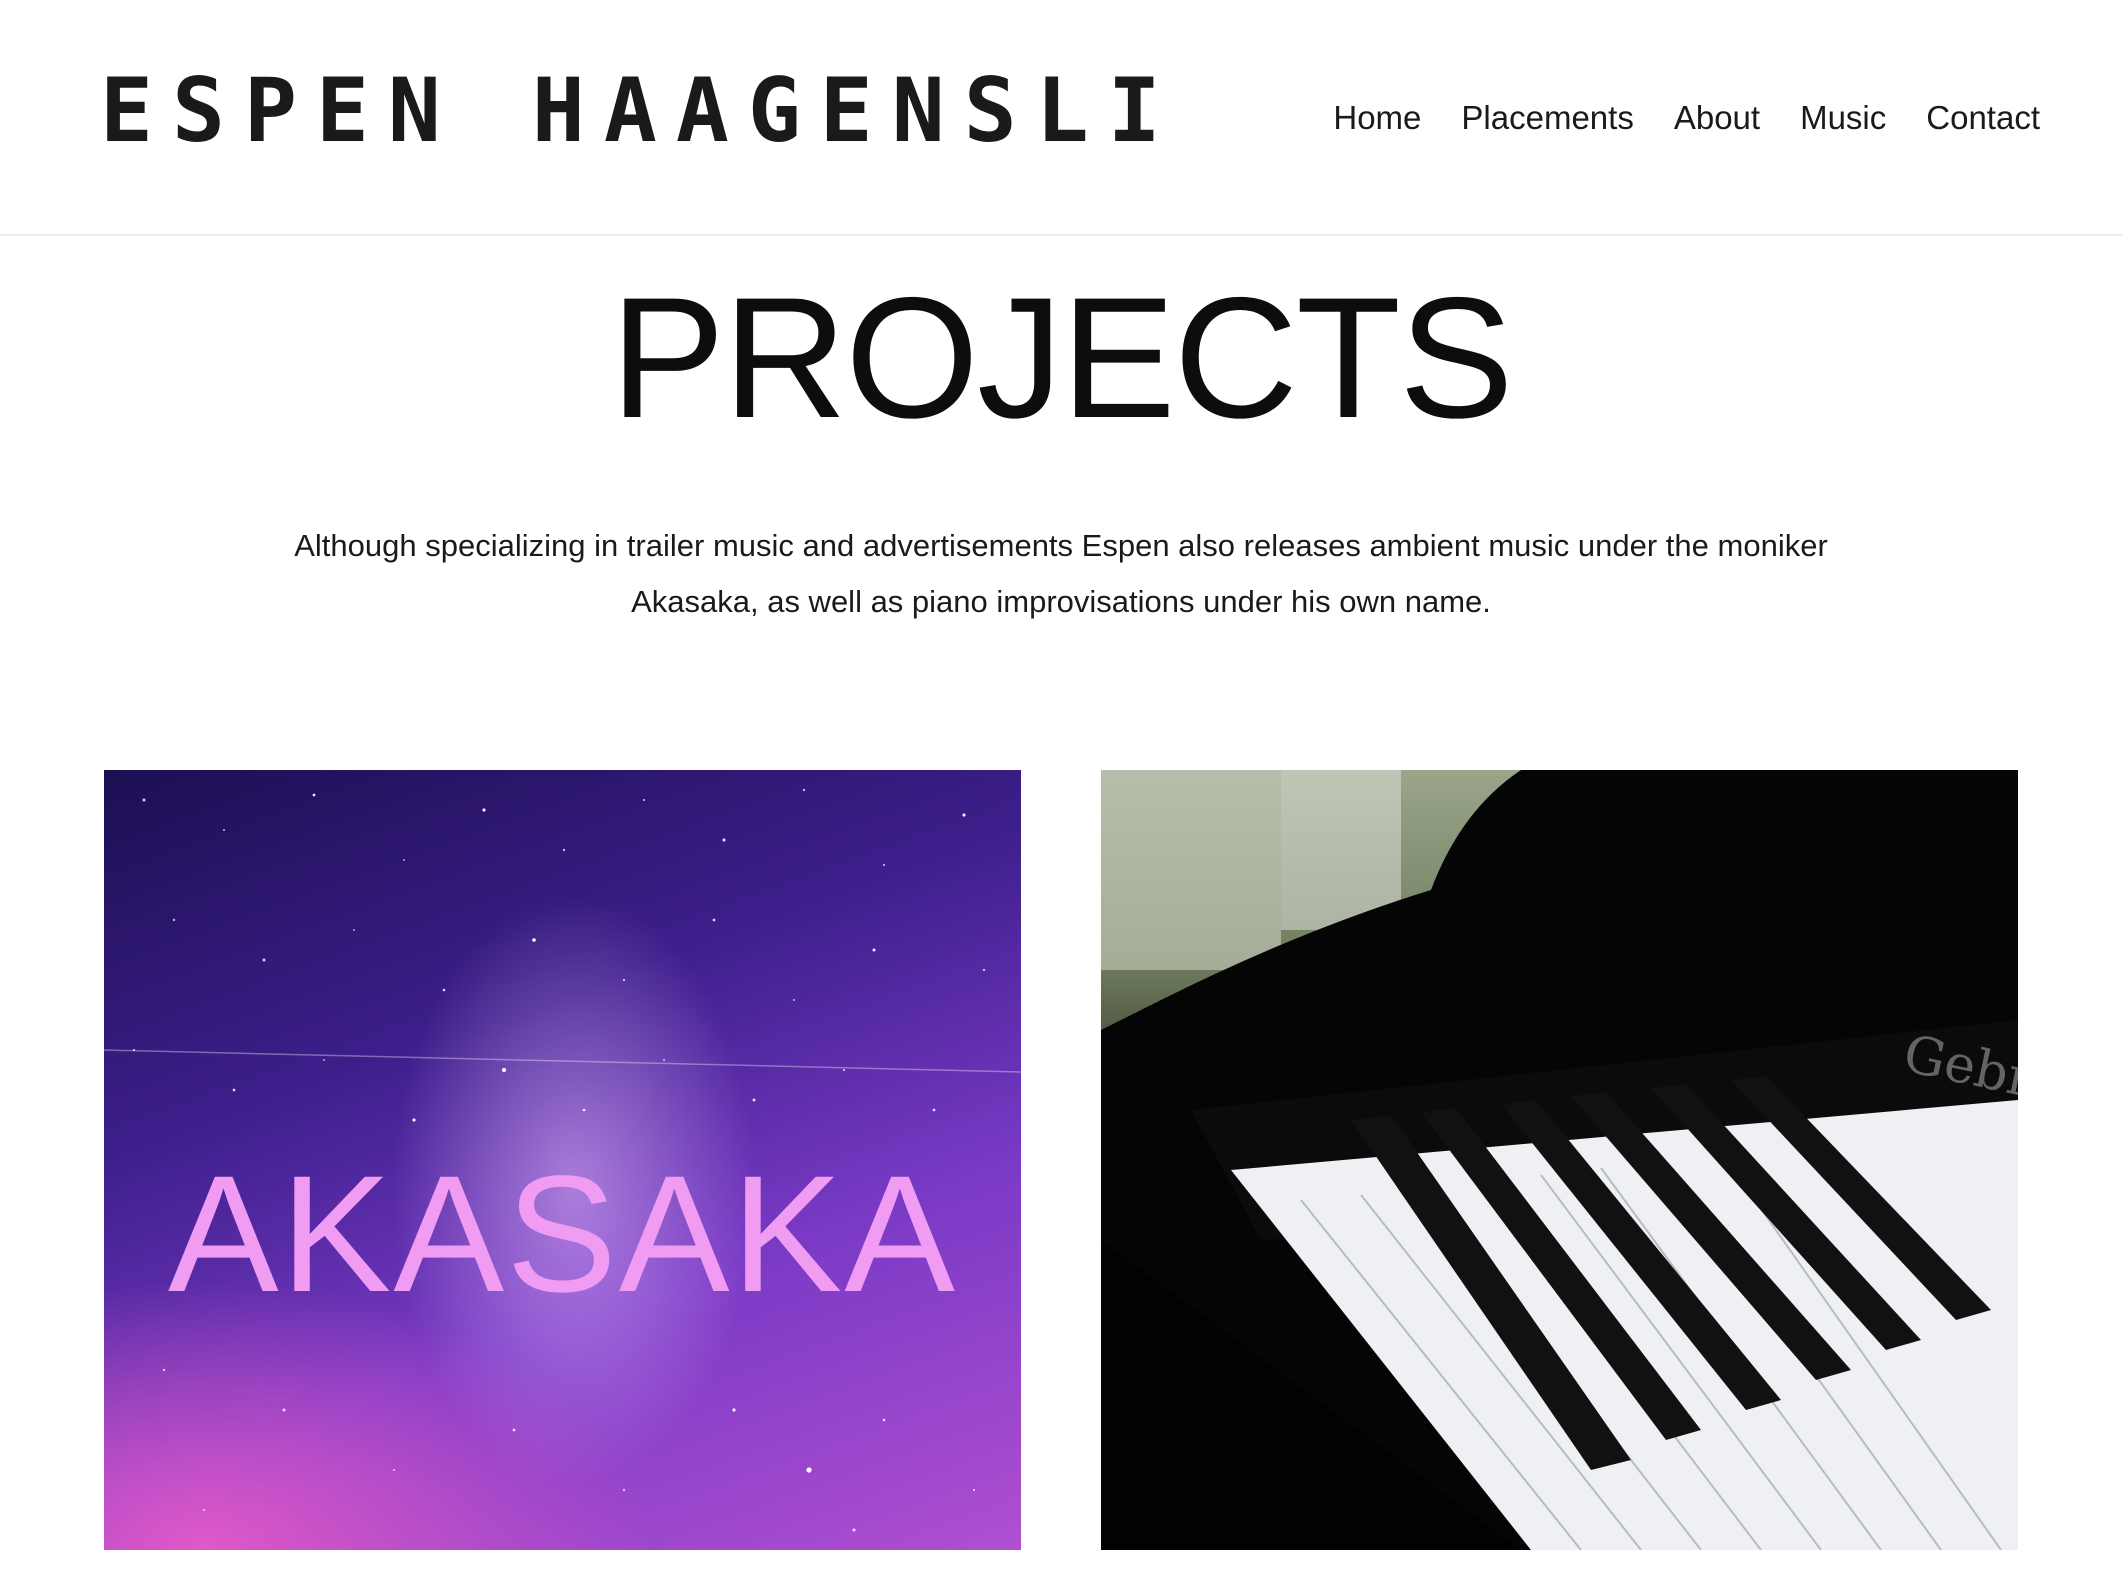 The height and width of the screenshot is (1570, 2122). I want to click on main-nav: Home Placements About Music Contact, so click(1686, 118).